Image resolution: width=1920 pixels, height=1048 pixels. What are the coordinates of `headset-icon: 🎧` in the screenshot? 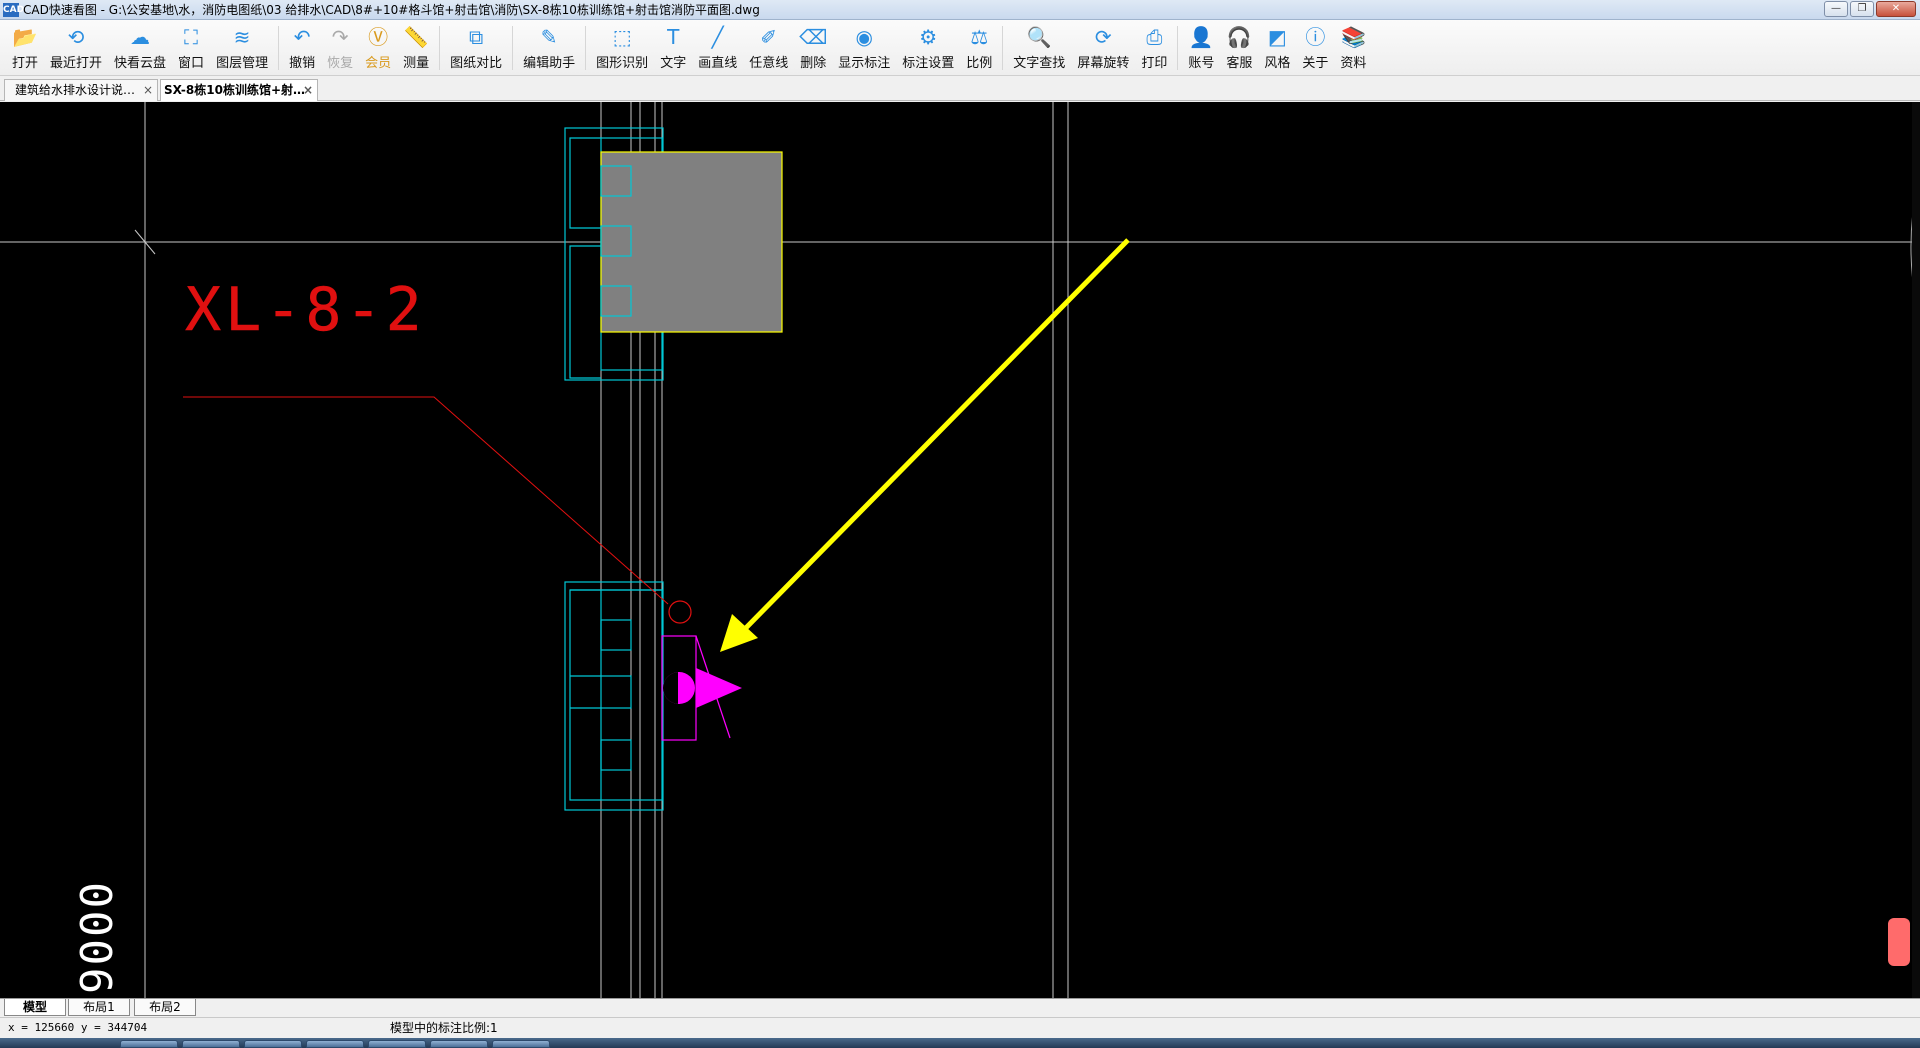 It's located at (1239, 37).